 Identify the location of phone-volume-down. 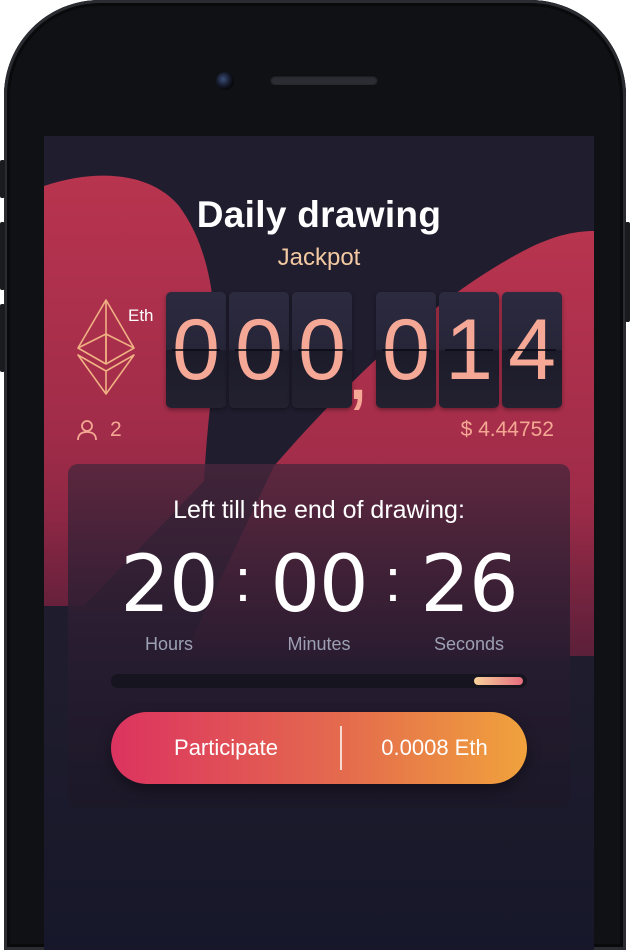
(2, 338).